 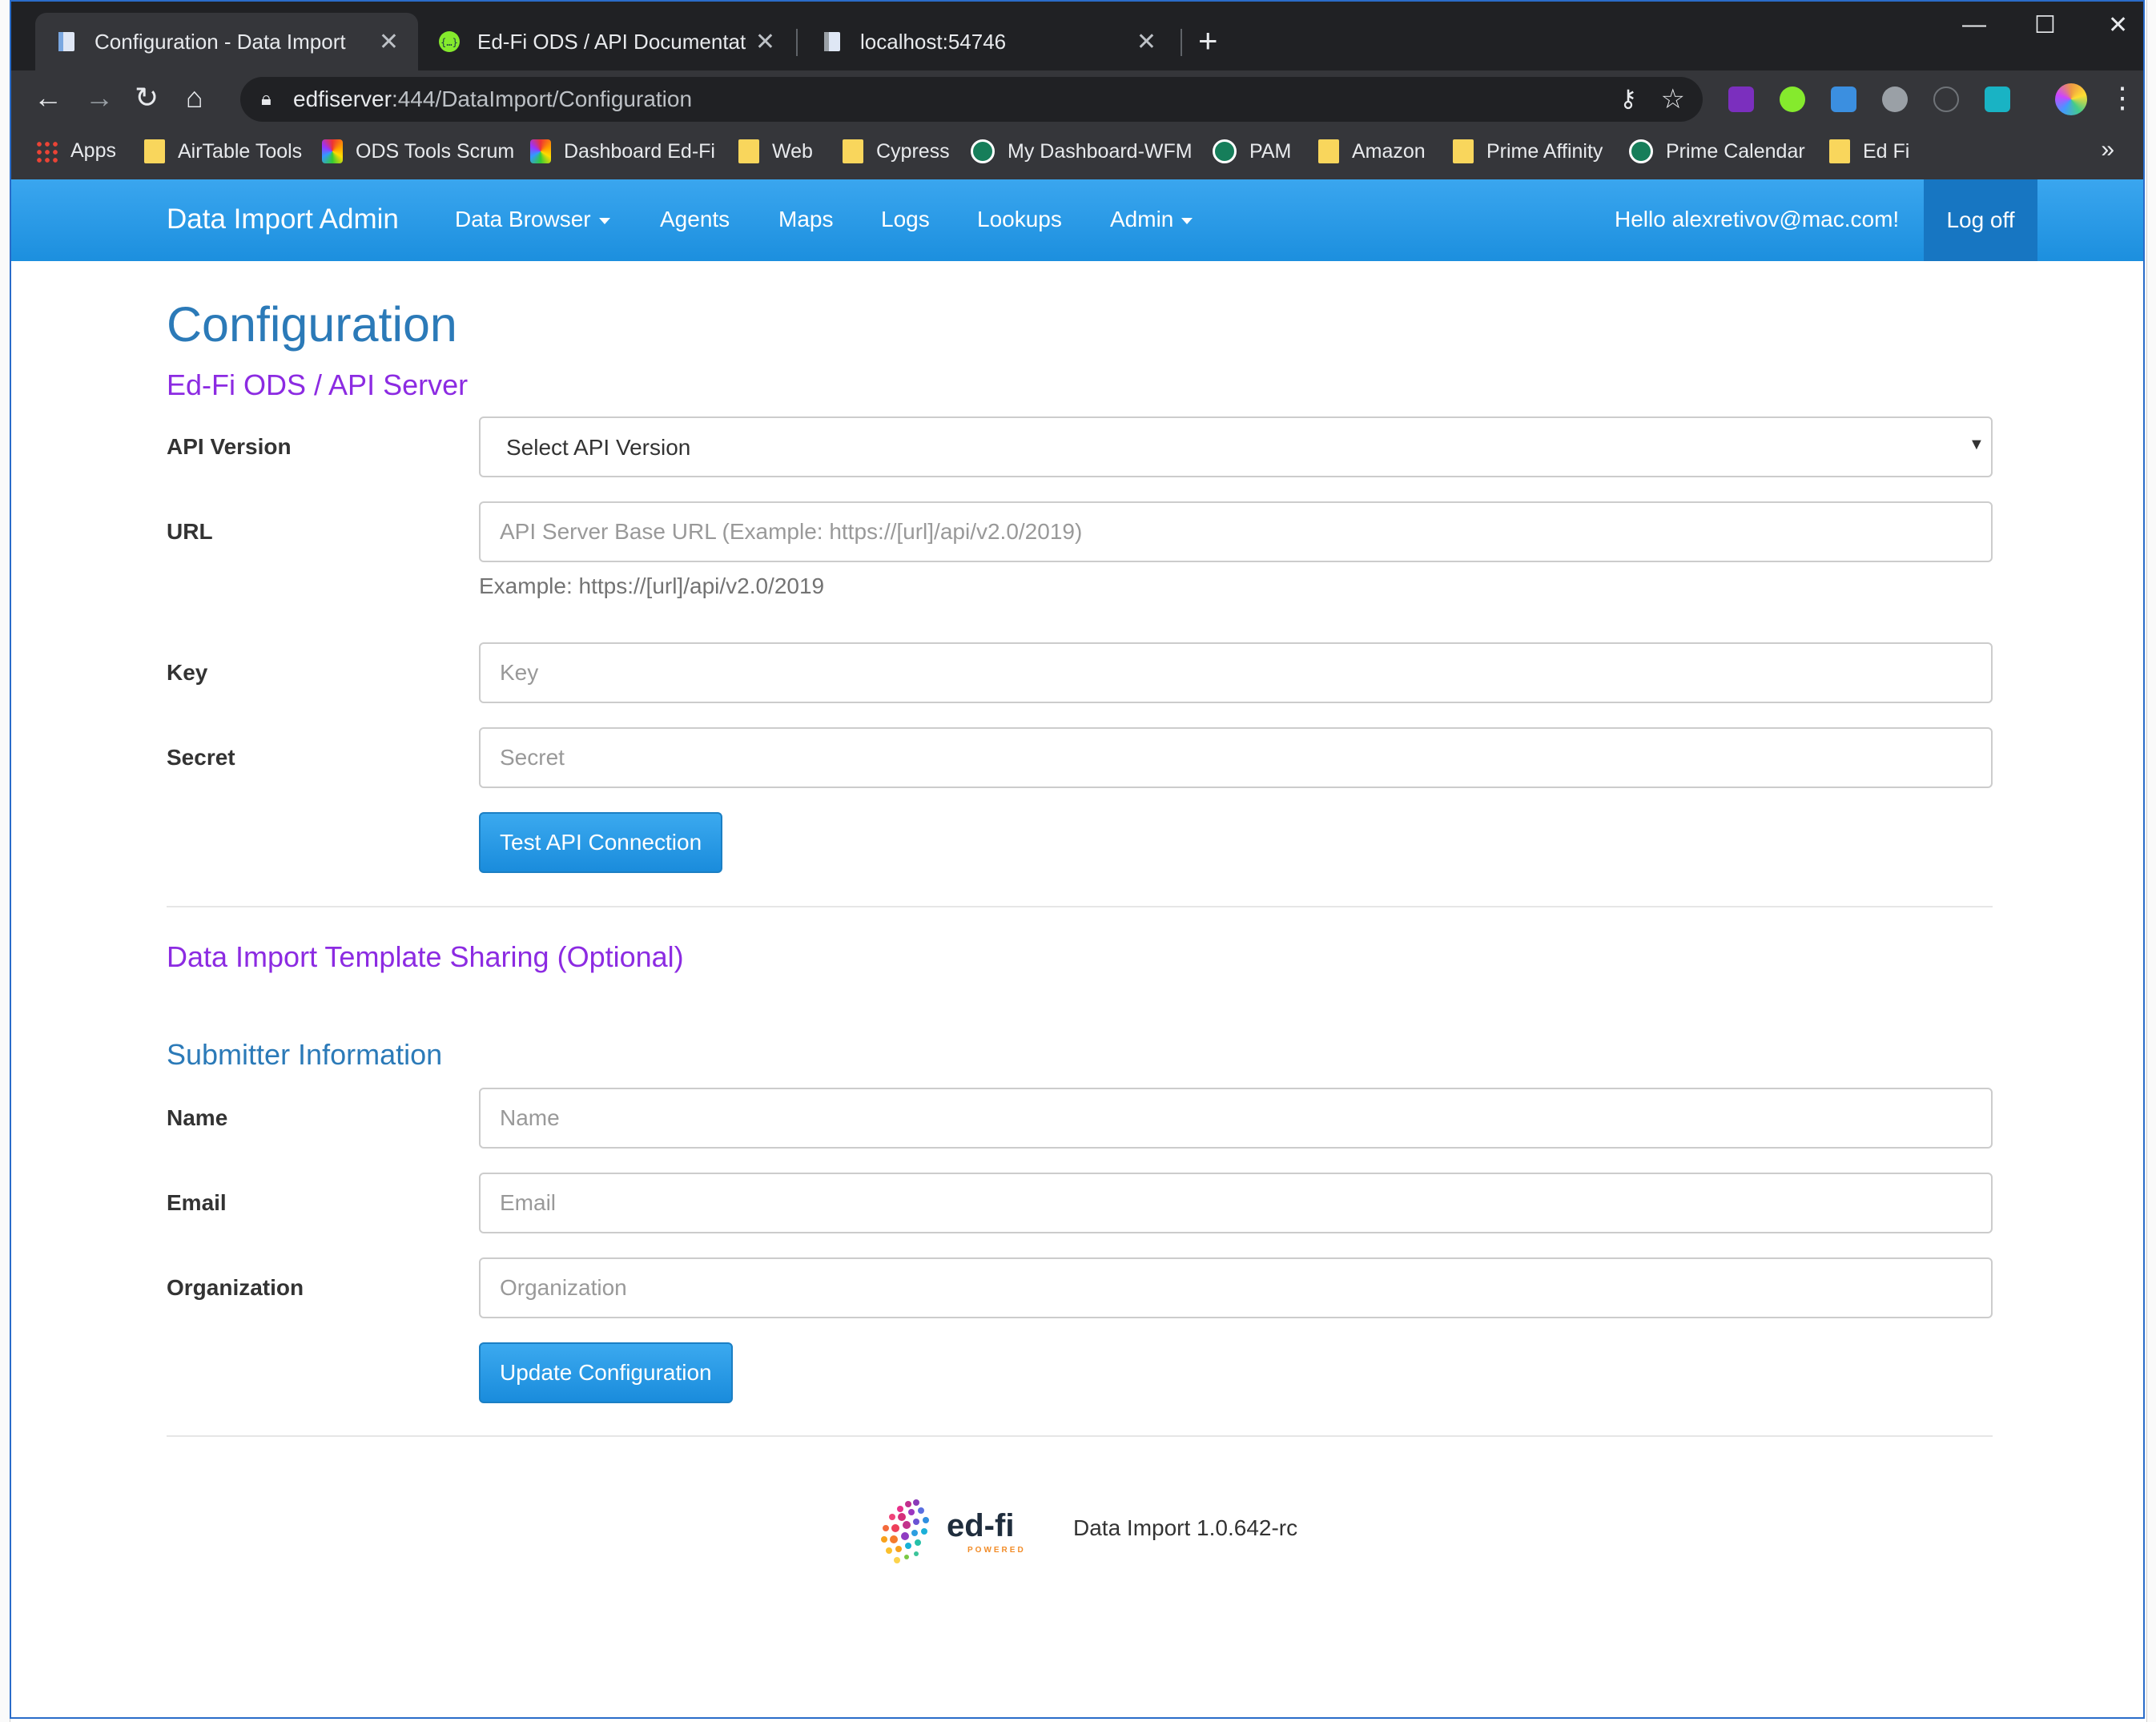 I want to click on name-input, so click(x=1236, y=1118).